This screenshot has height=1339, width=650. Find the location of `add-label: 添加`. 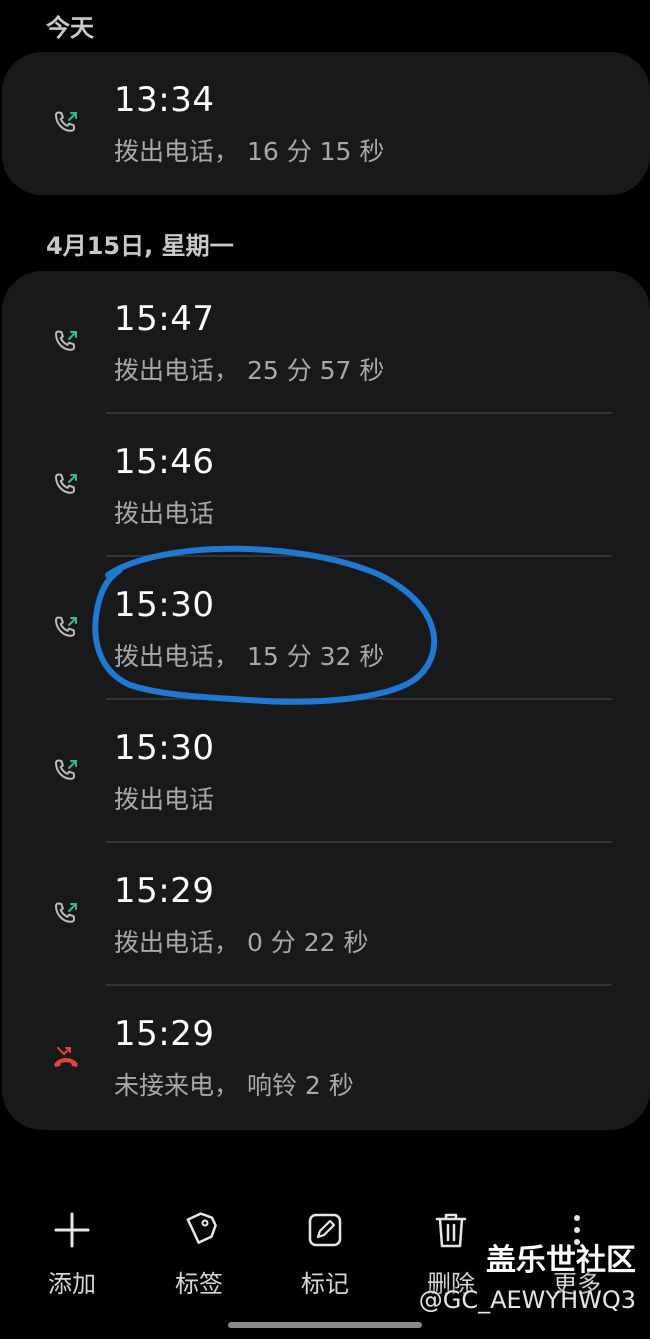

add-label: 添加 is located at coordinates (72, 1284).